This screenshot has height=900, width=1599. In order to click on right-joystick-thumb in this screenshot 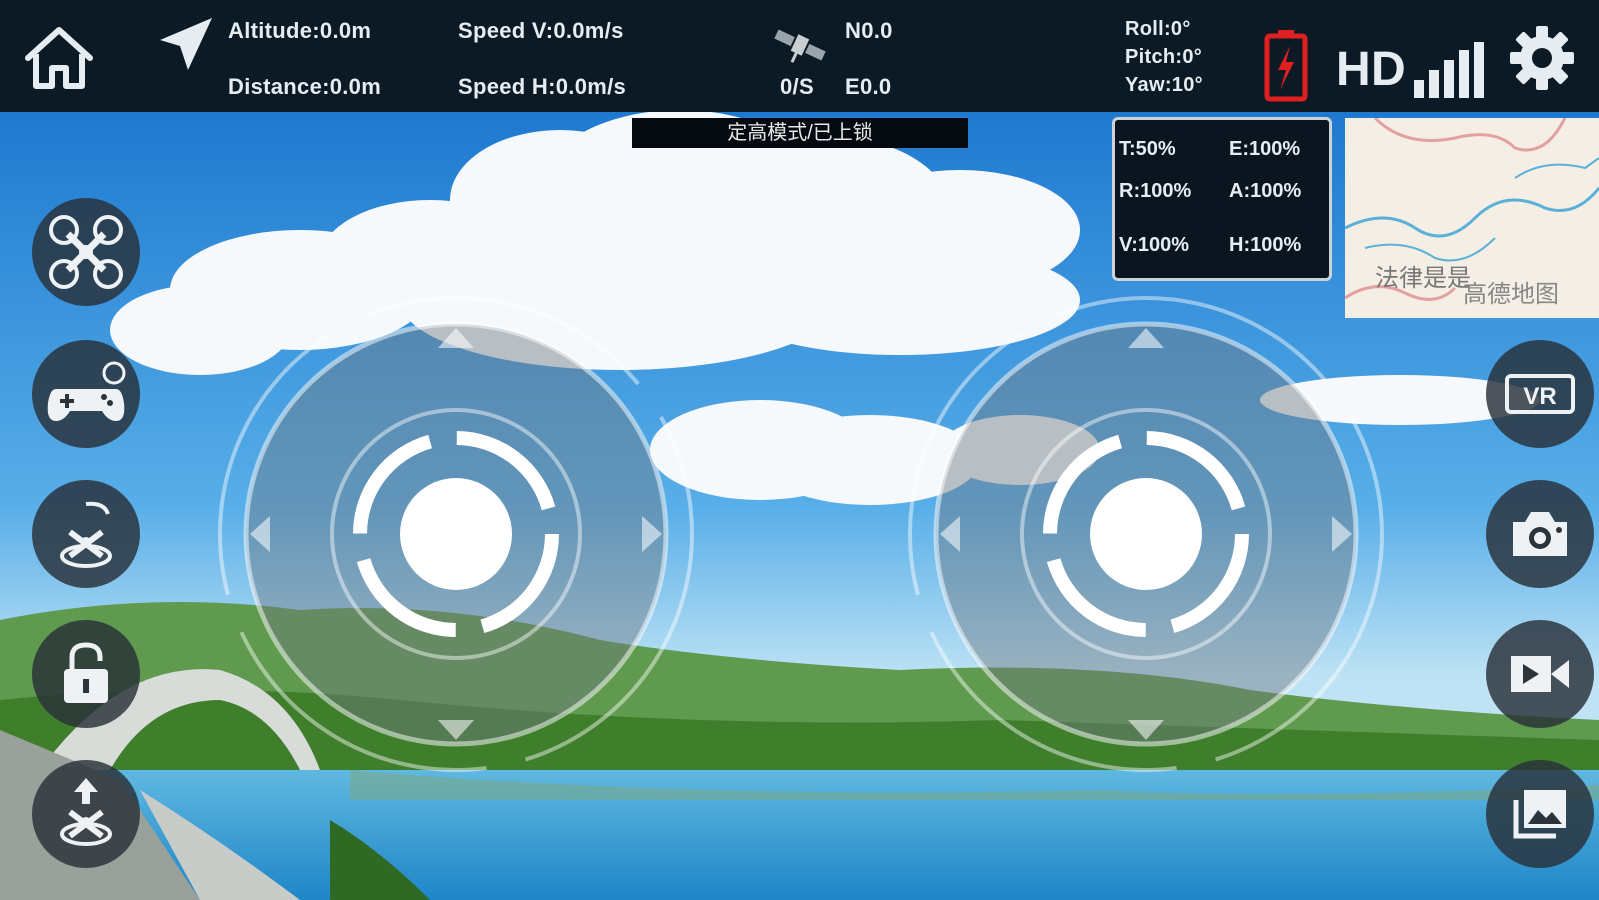, I will do `click(1146, 534)`.